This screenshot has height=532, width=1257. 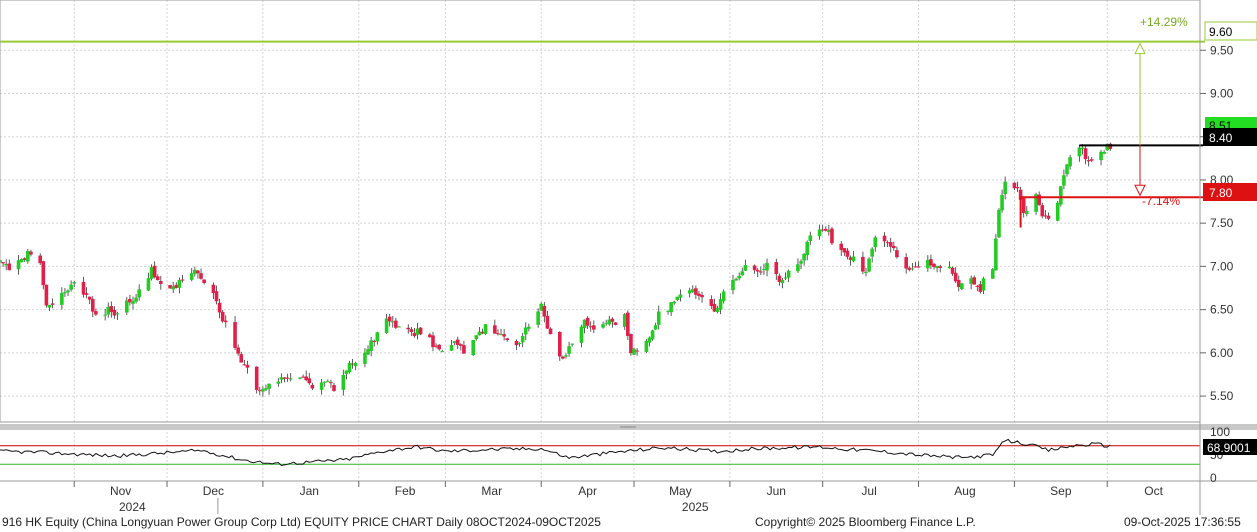 What do you see at coordinates (1221, 138) in the screenshot?
I see `current-price-label: 8.40` at bounding box center [1221, 138].